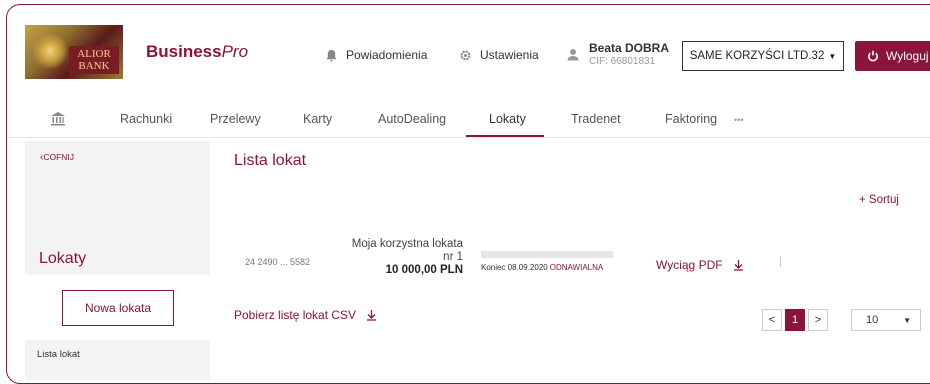 The width and height of the screenshot is (930, 384). Describe the element at coordinates (573, 54) in the screenshot. I see `user-icon` at that location.